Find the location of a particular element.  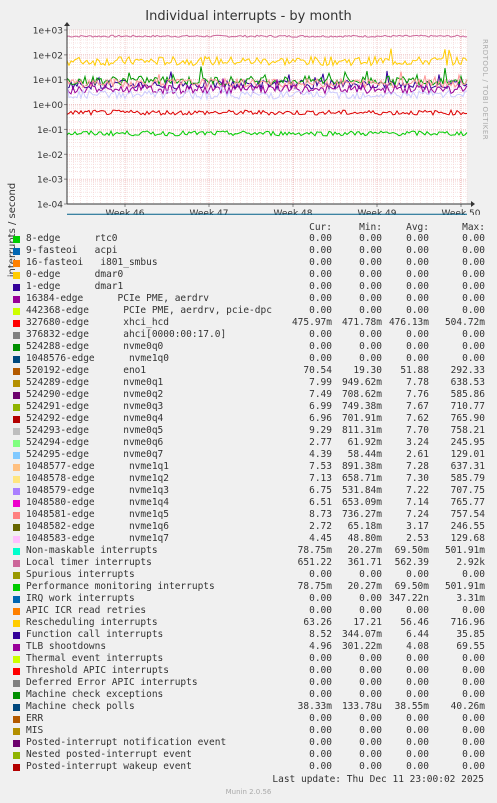

legend-avg: 69.50m is located at coordinates (411, 586).